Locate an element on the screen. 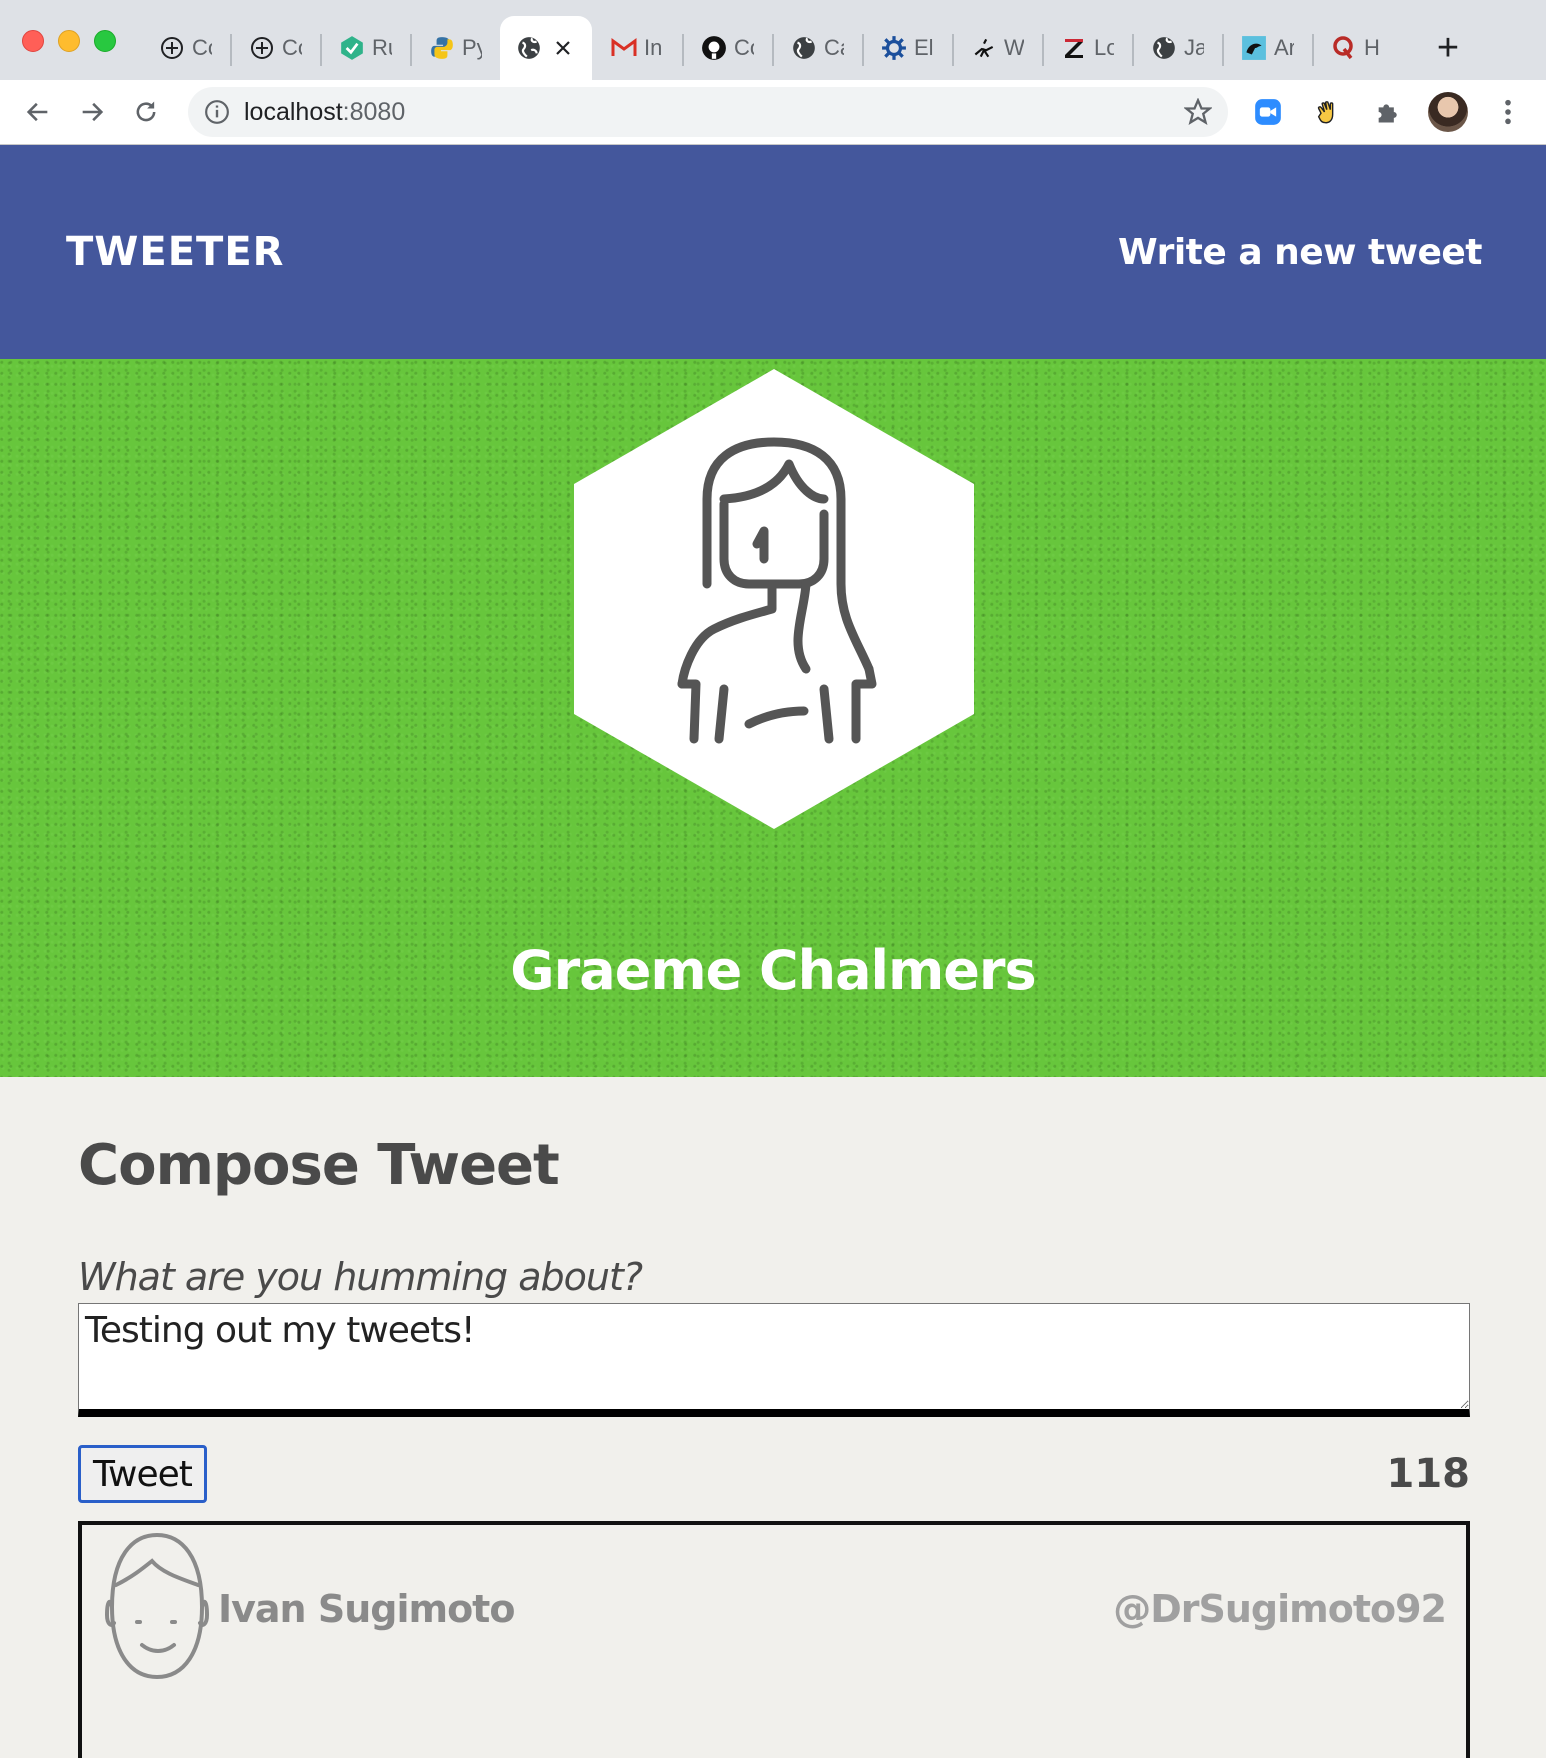 The image size is (1546, 1758). profile-button is located at coordinates (1448, 112).